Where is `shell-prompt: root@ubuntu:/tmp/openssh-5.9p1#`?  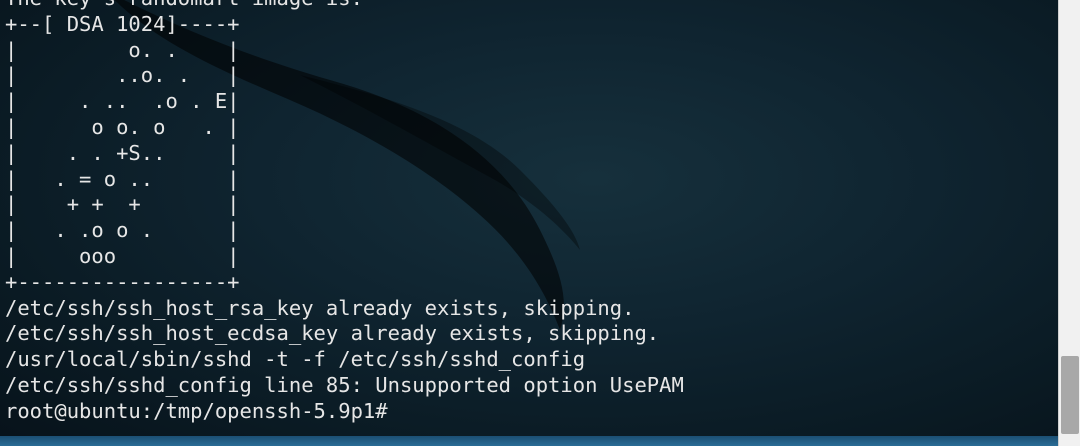
shell-prompt: root@ubuntu:/tmp/openssh-5.9p1# is located at coordinates (196, 410).